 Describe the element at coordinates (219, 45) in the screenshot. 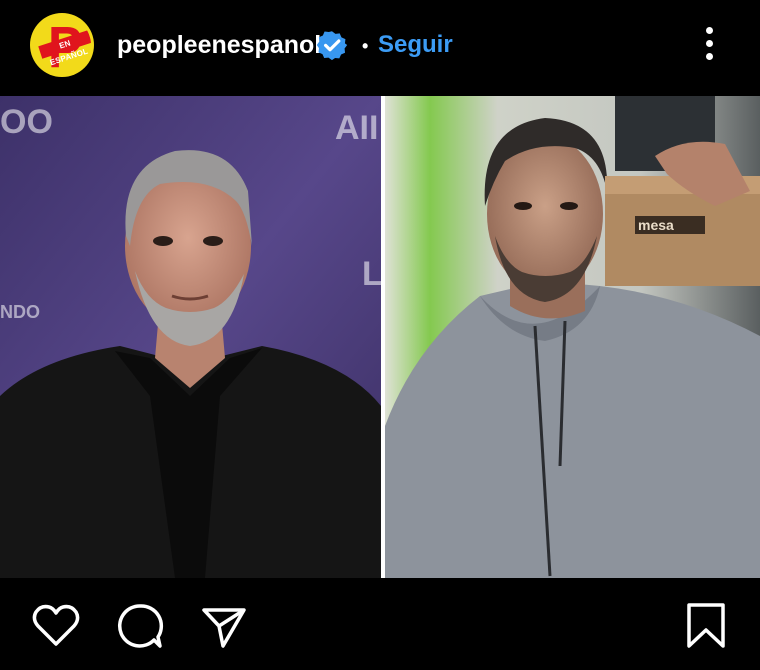

I see `username: peopleenespanol` at that location.